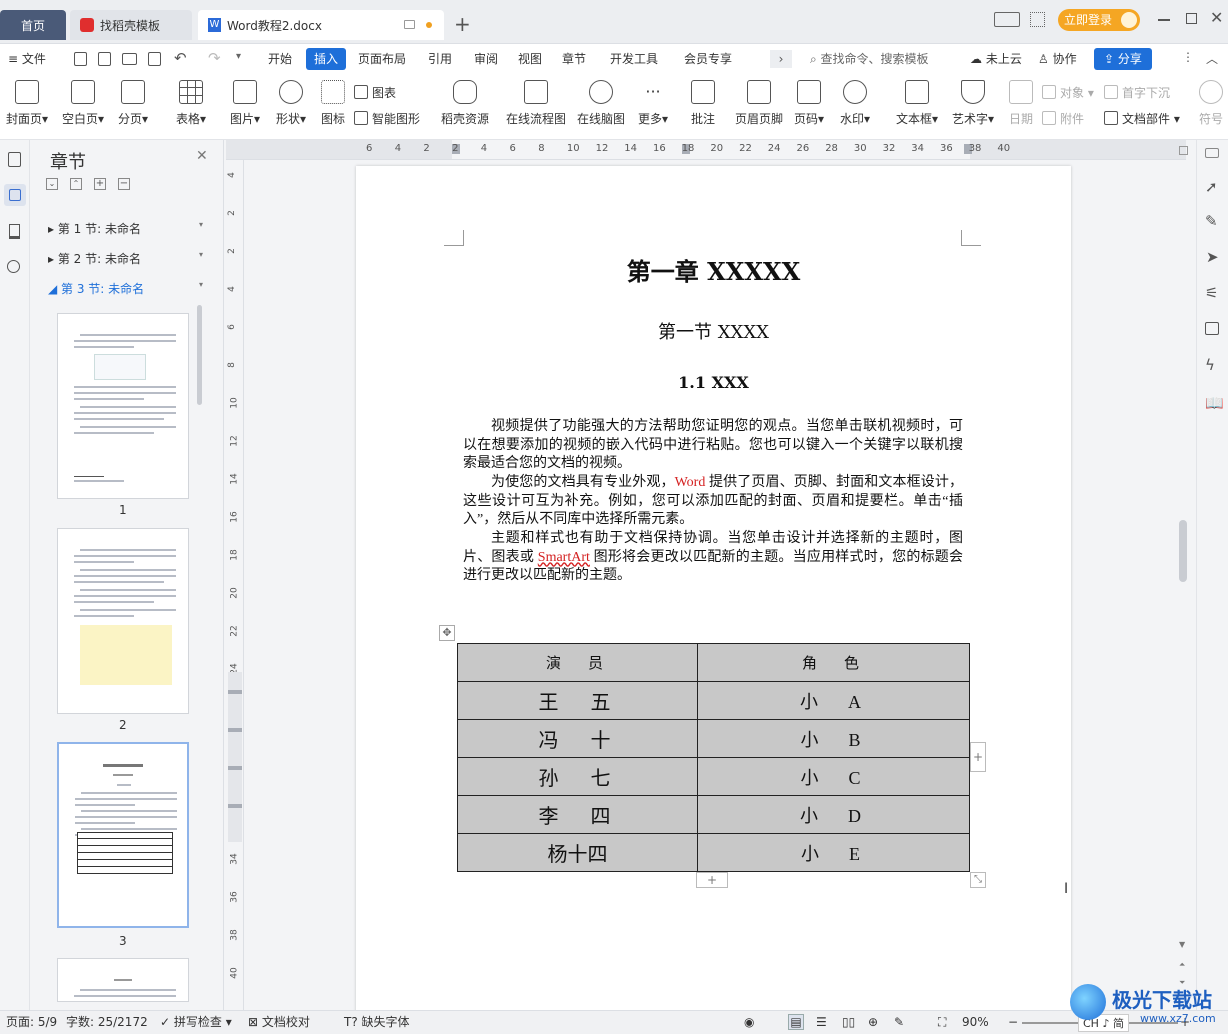 The width and height of the screenshot is (1228, 1034). I want to click on settings-icon, so click(1212, 153).